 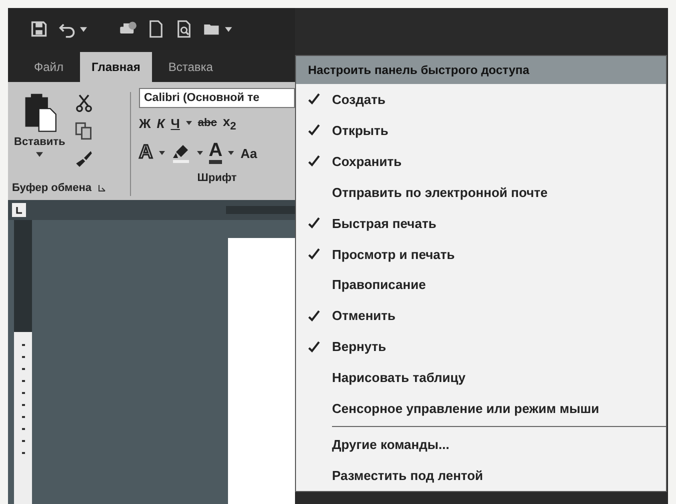 I want to click on menu-item: Отправить по электронной почте, so click(x=481, y=192).